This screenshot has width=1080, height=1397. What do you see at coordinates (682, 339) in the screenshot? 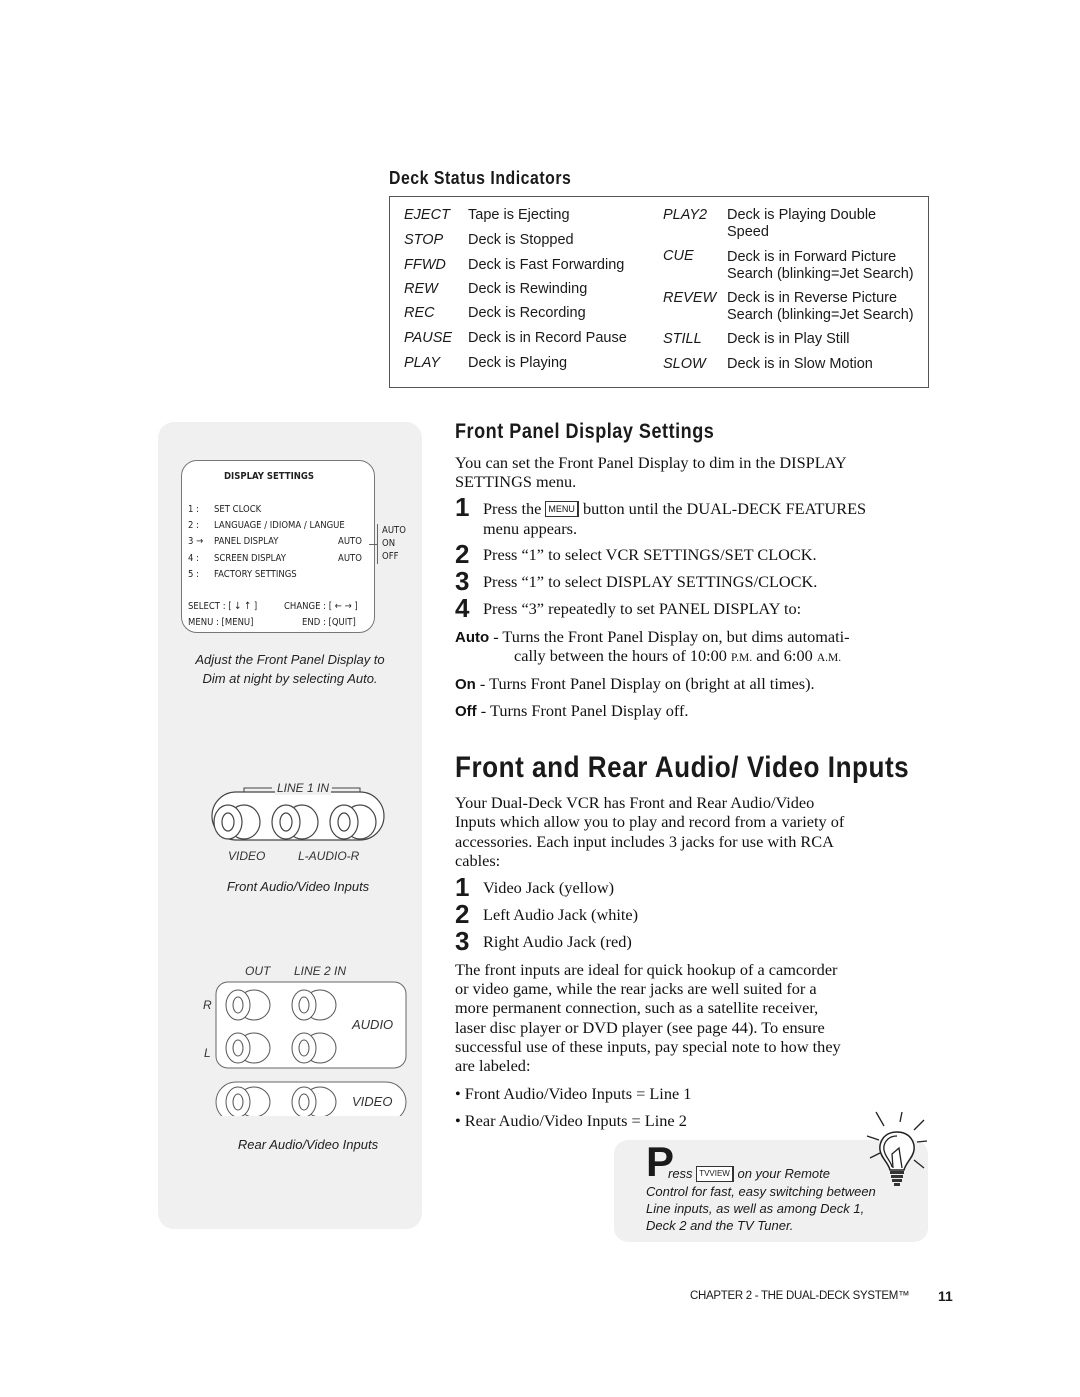
I see `status-row: STILL` at bounding box center [682, 339].